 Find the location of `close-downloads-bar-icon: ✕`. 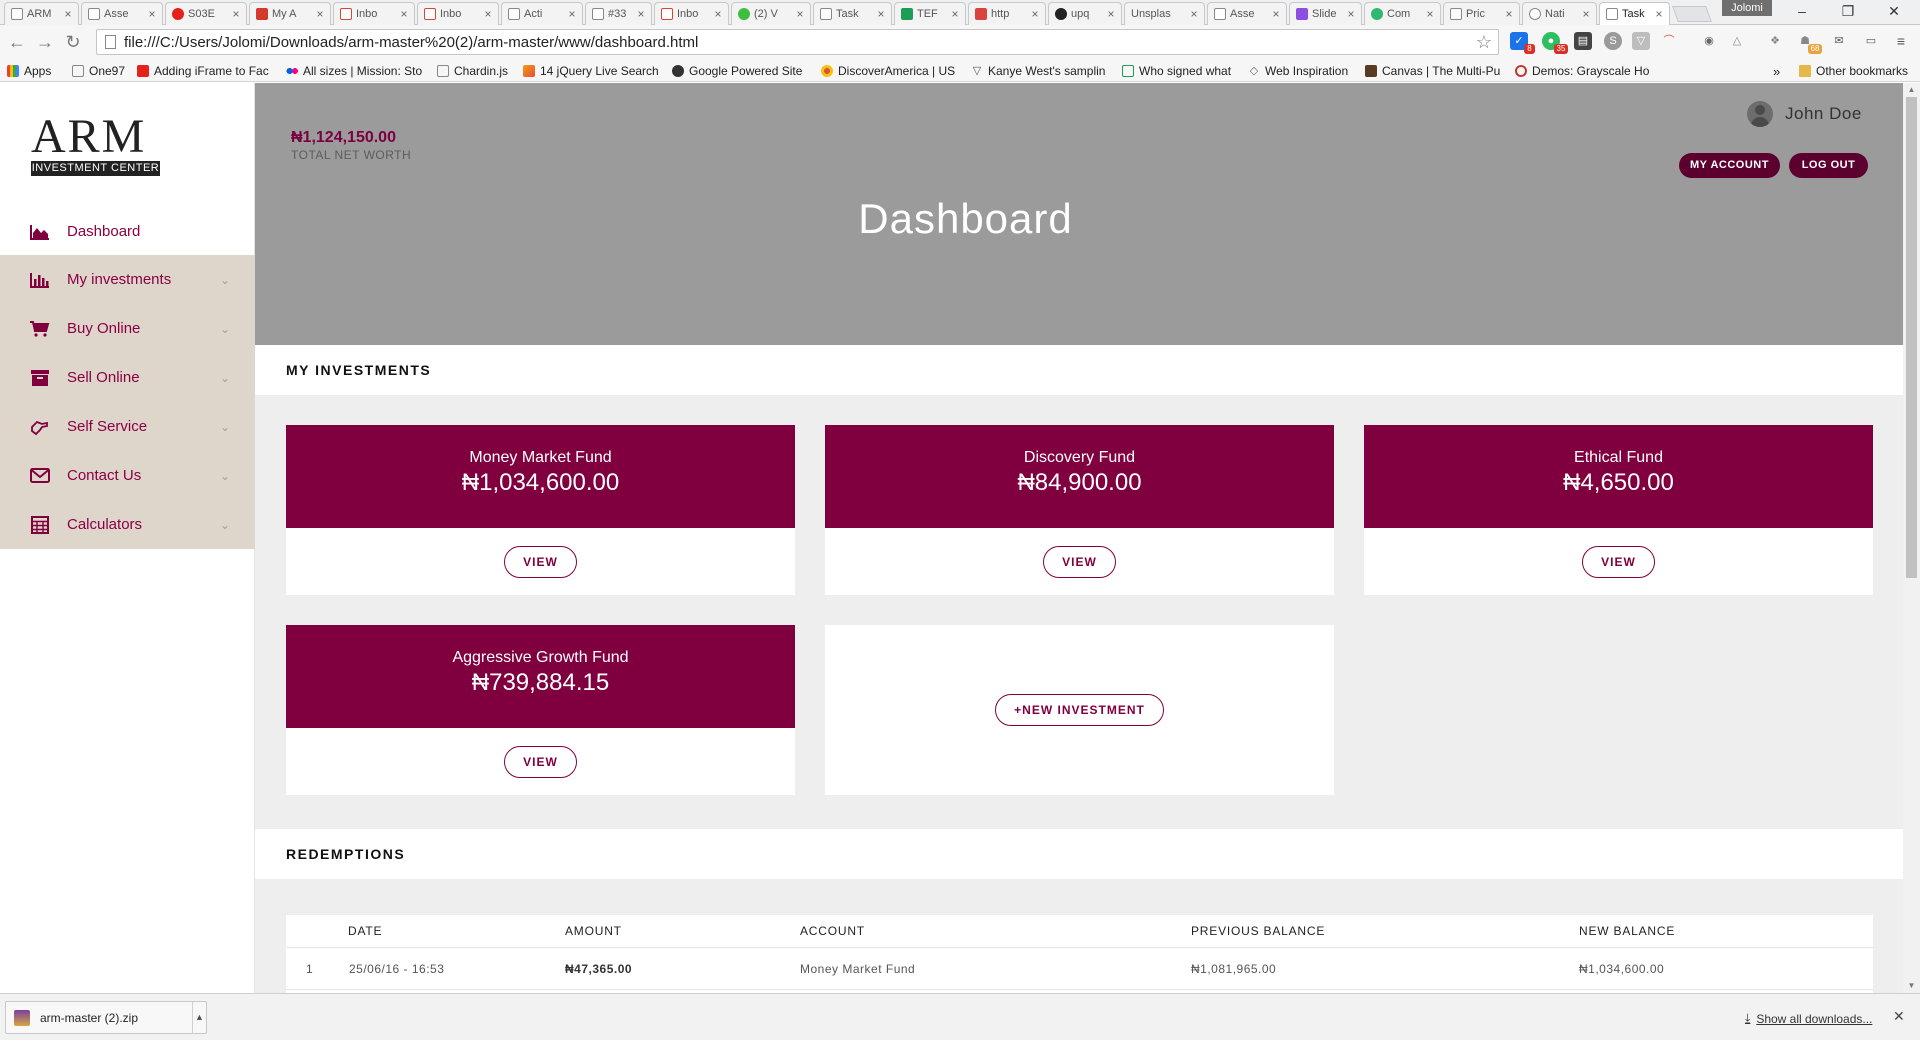

close-downloads-bar-icon: ✕ is located at coordinates (1899, 1016).